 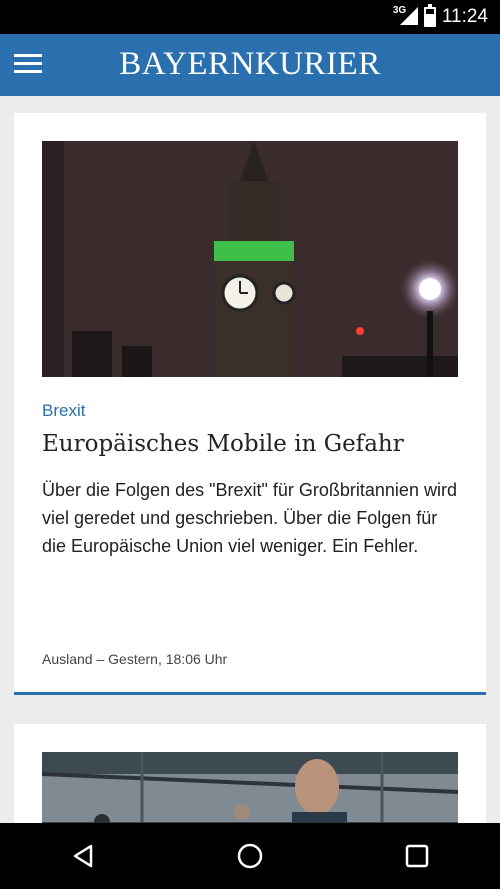 I want to click on article-card, so click(x=250, y=773).